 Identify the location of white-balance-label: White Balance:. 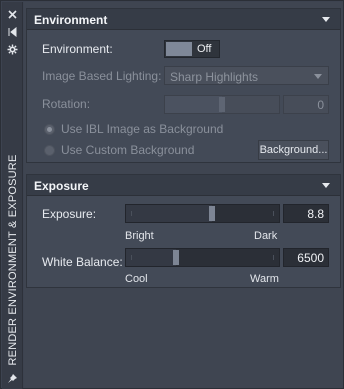
(82, 262).